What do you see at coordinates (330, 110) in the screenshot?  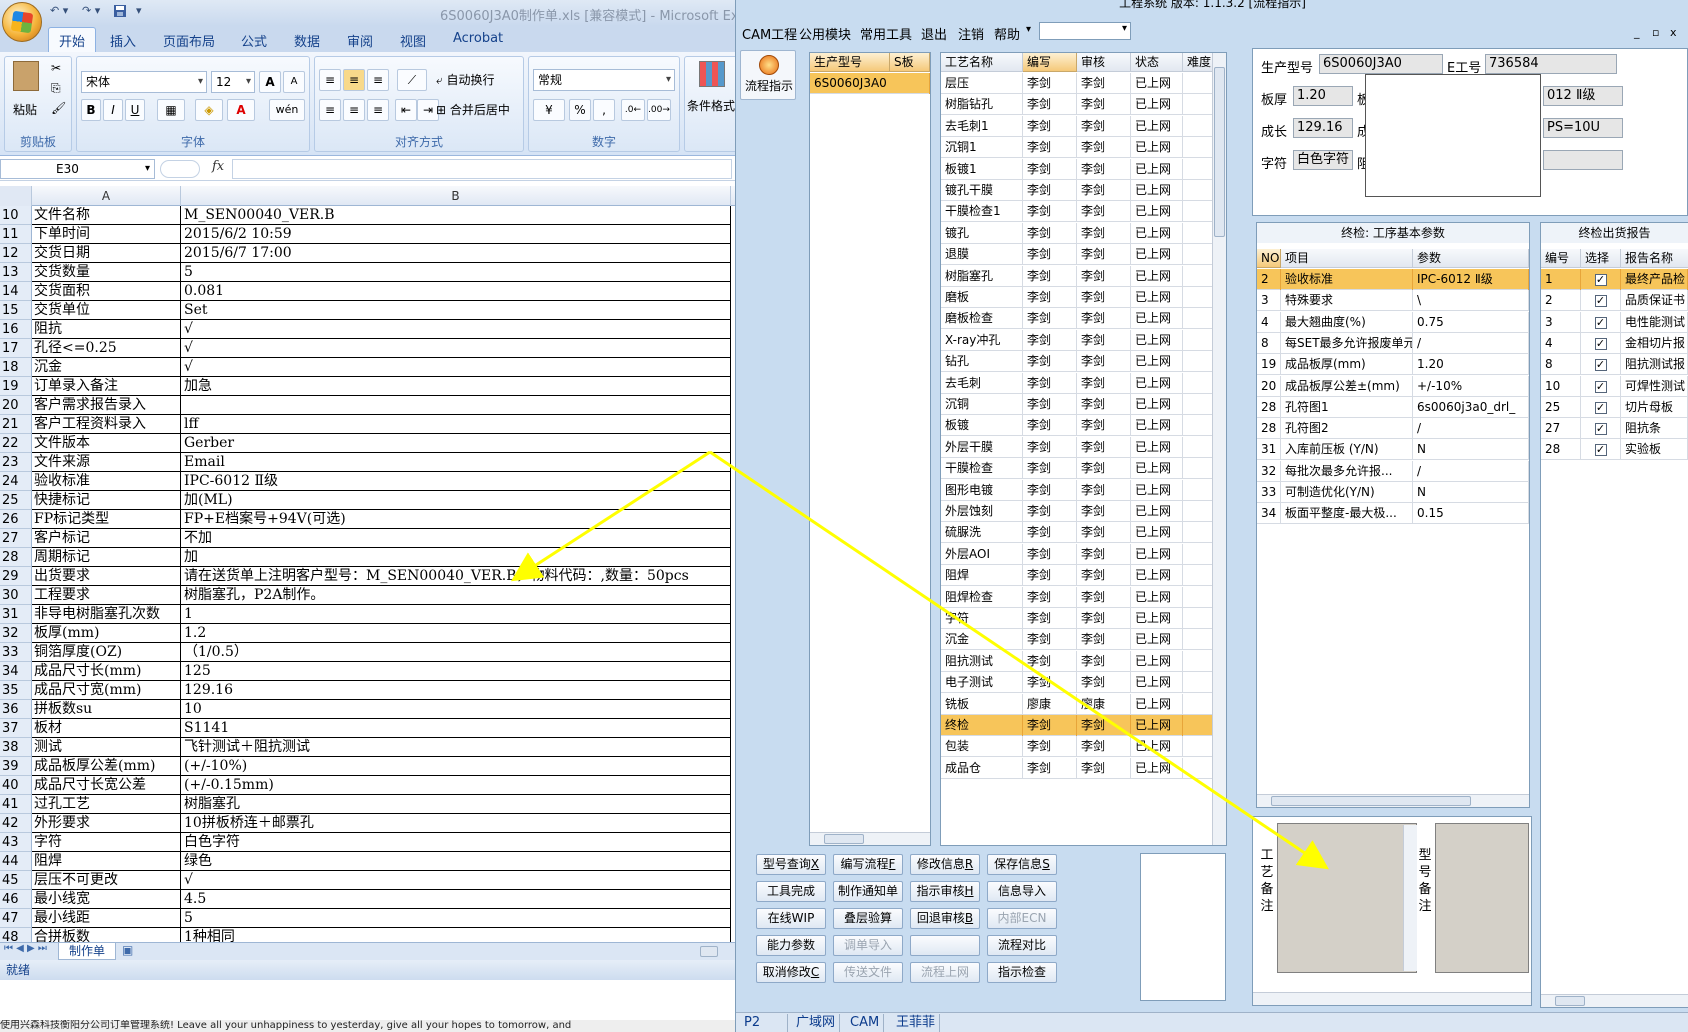 I see `align-left-icon: ≡` at bounding box center [330, 110].